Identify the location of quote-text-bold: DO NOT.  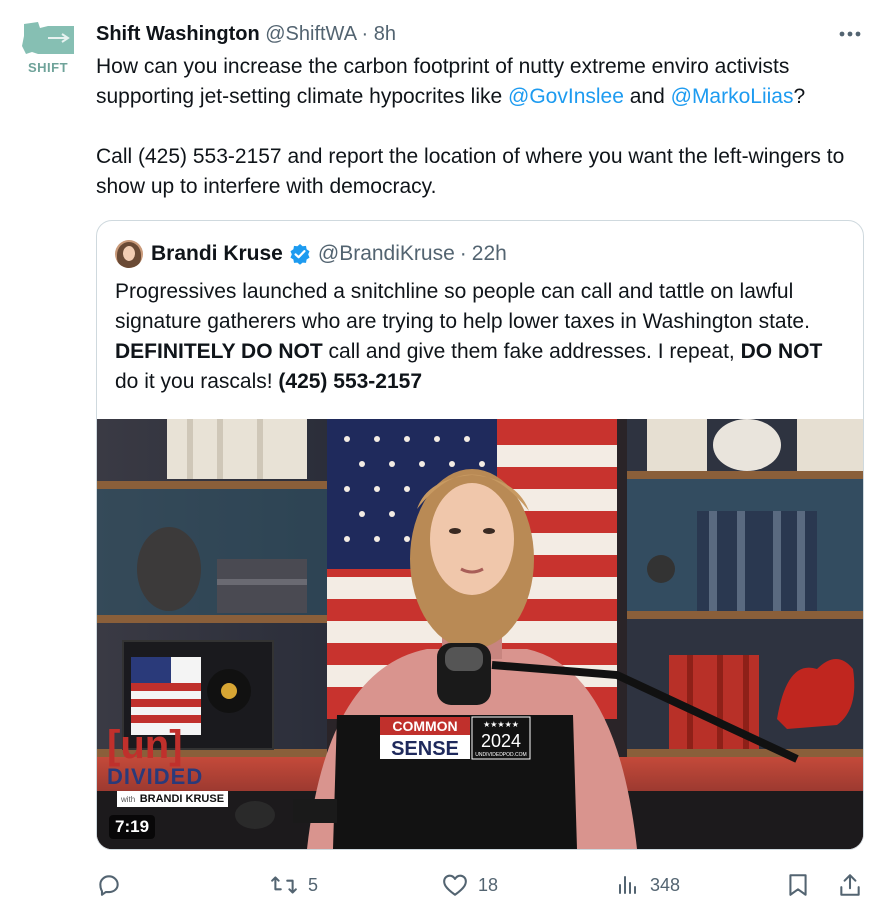
(781, 351).